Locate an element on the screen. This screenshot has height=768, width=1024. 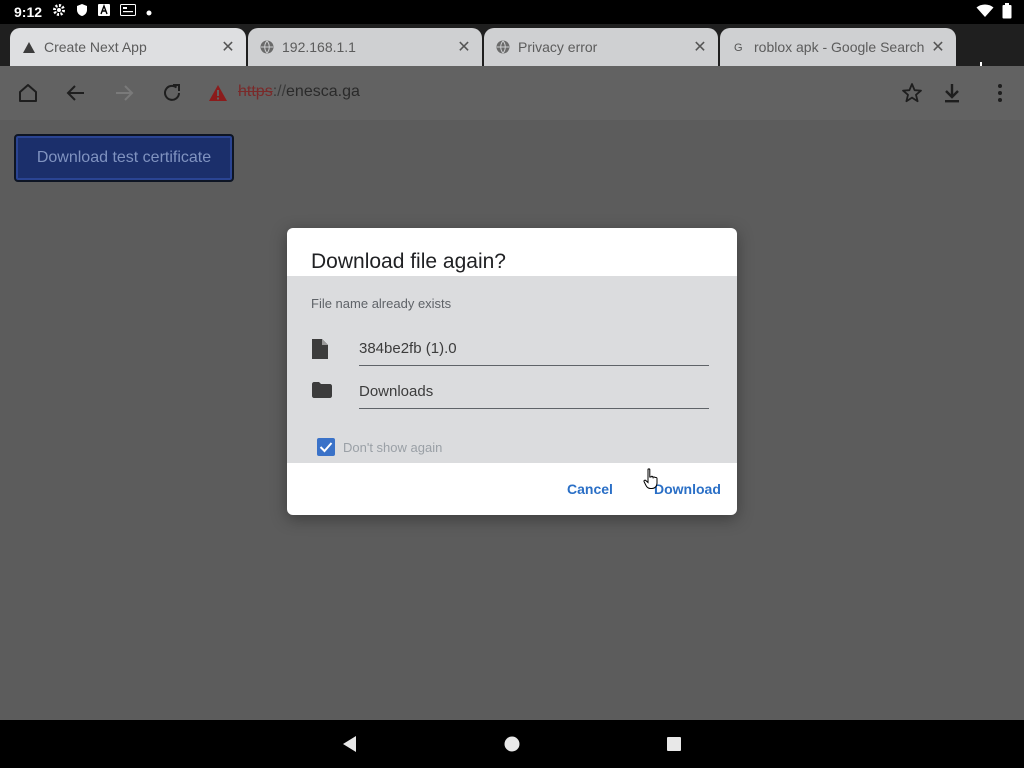
checkbox-label: Don't show again is located at coordinates (393, 447).